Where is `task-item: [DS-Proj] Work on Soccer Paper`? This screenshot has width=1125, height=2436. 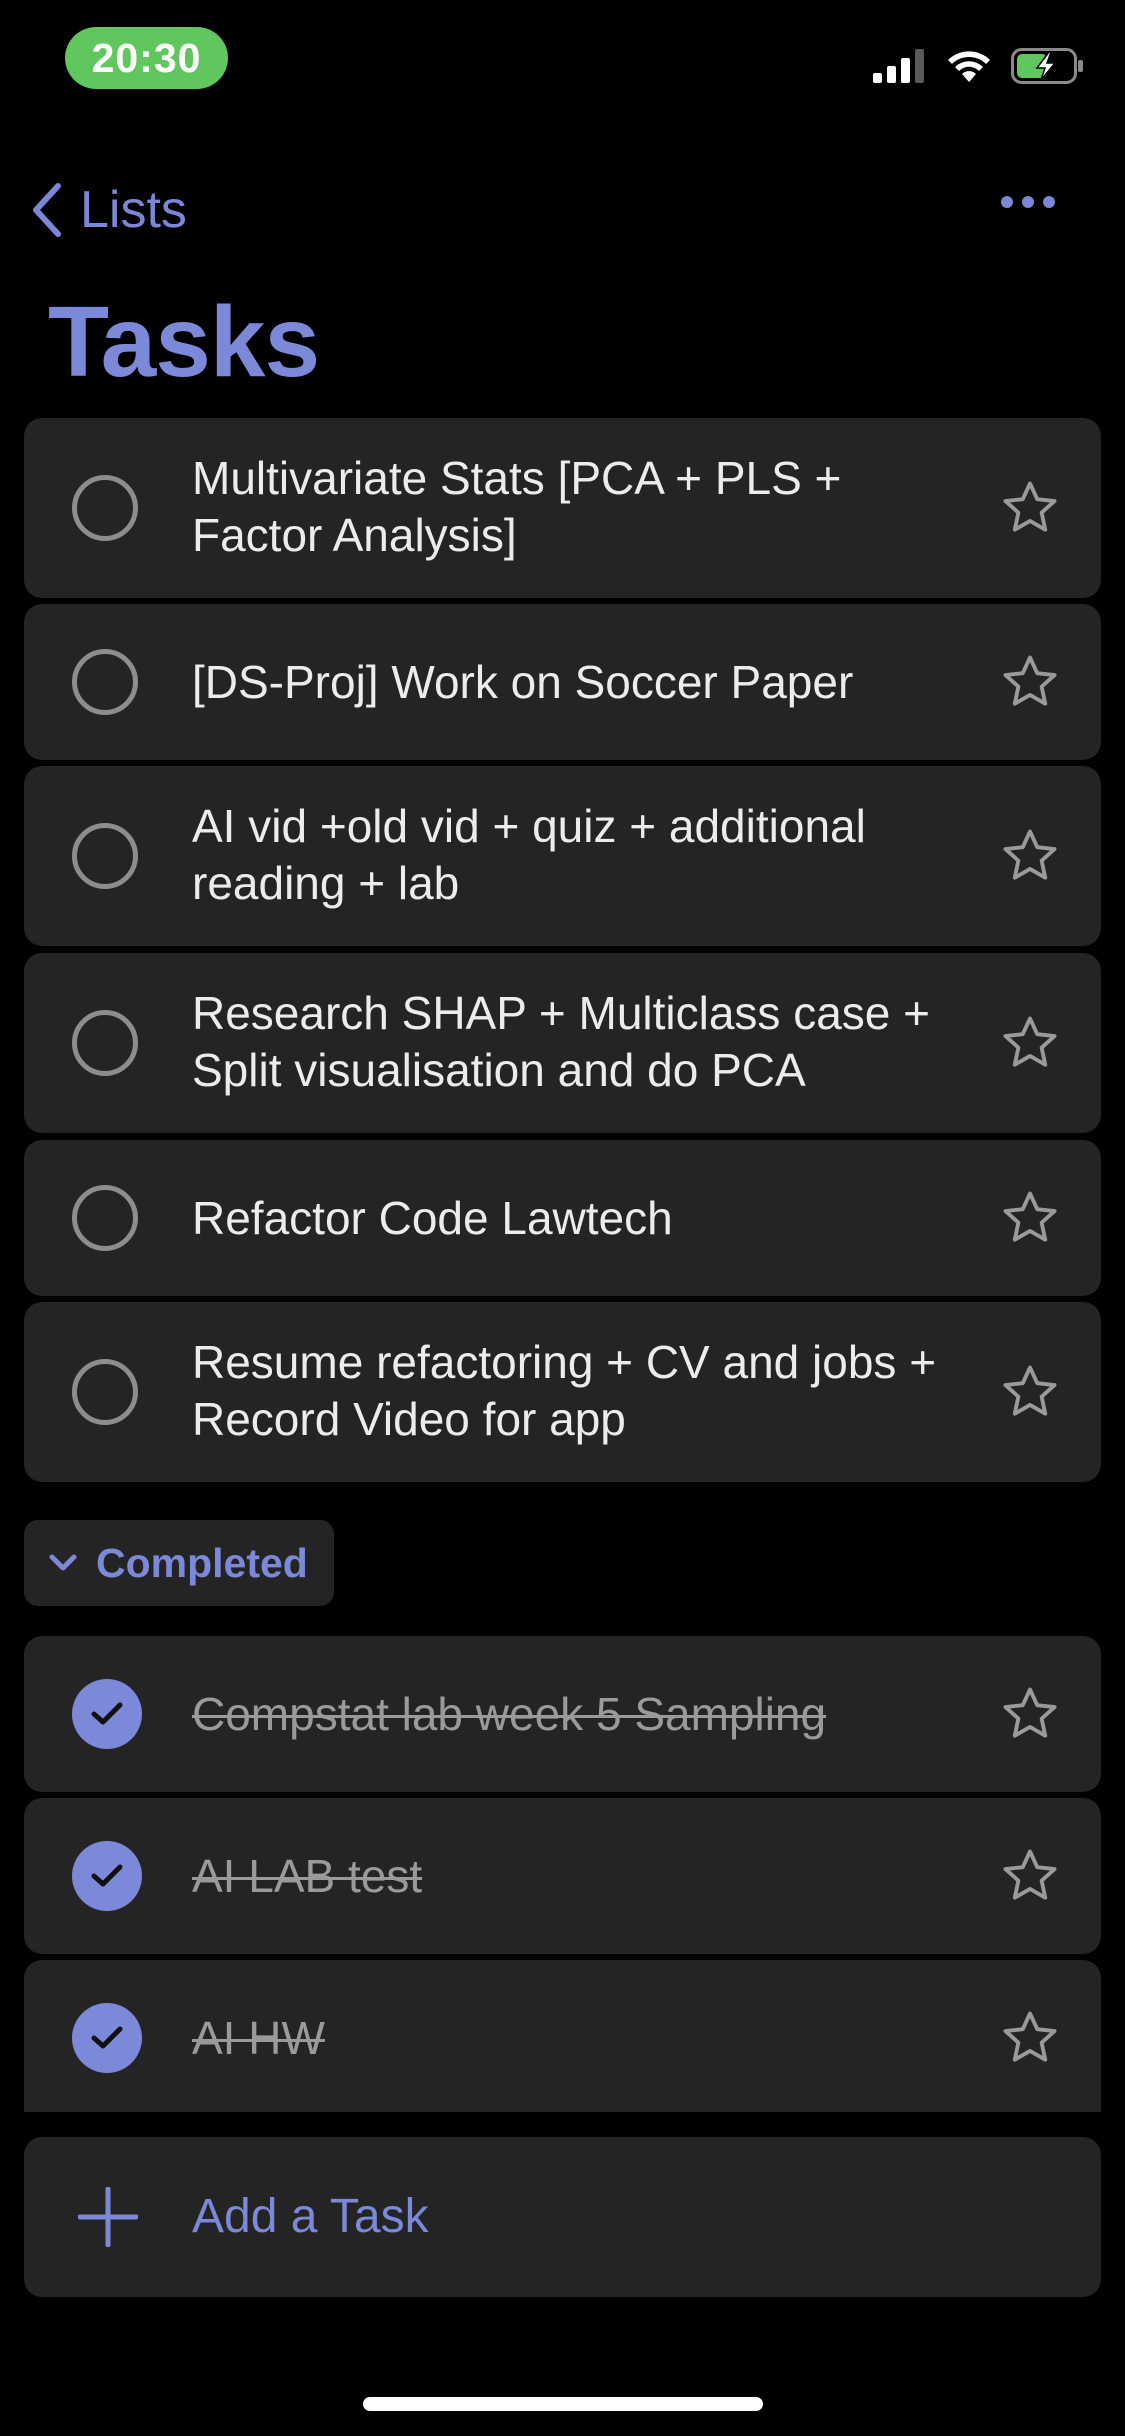
task-item: [DS-Proj] Work on Soccer Paper is located at coordinates (562, 682).